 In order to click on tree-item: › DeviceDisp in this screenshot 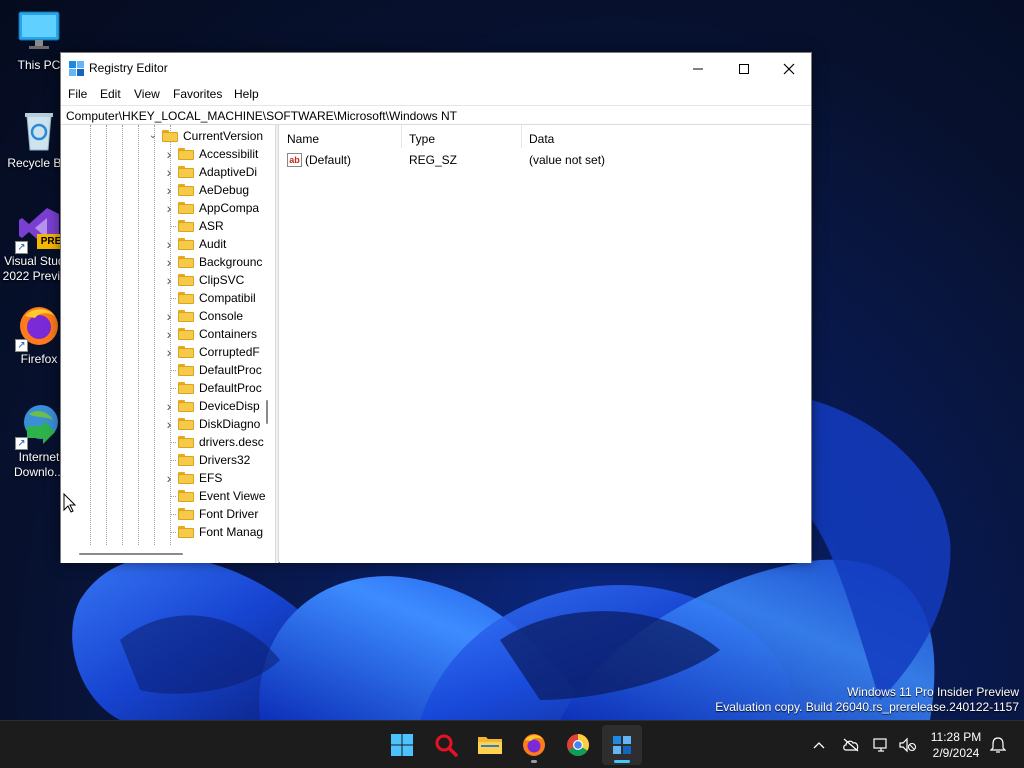, I will do `click(168, 406)`.